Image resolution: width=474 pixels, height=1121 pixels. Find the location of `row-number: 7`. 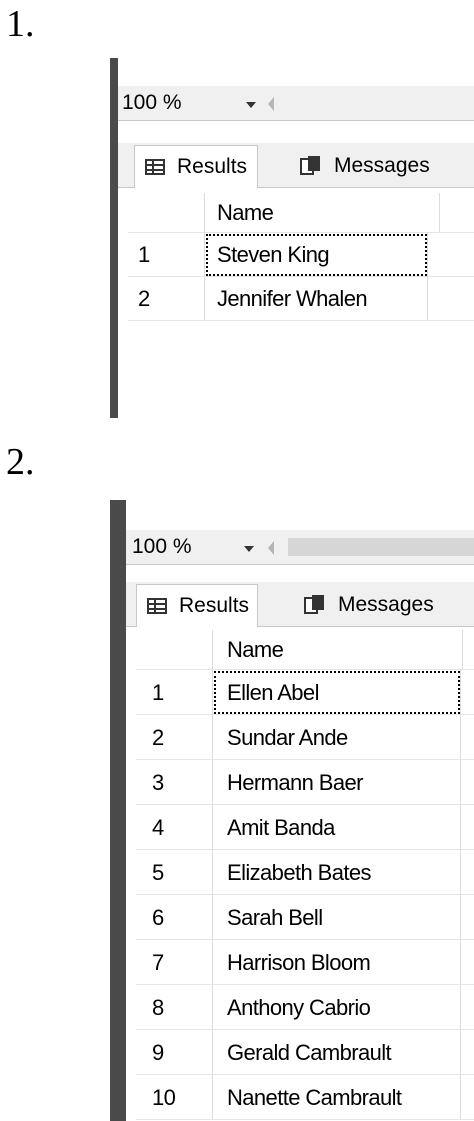

row-number: 7 is located at coordinates (174, 962).